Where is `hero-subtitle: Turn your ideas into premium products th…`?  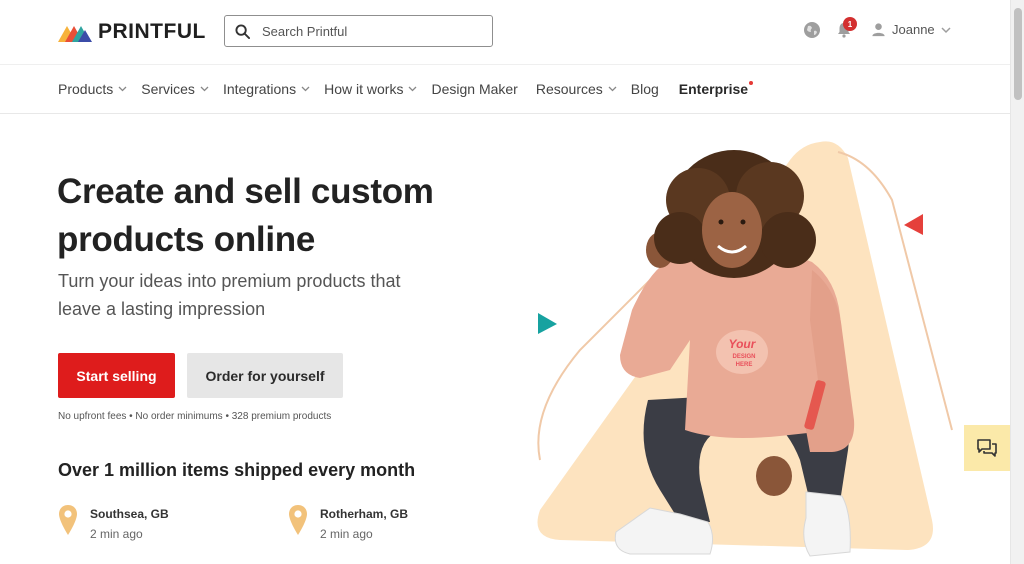
hero-subtitle: Turn your ideas into premium products th… is located at coordinates (229, 295).